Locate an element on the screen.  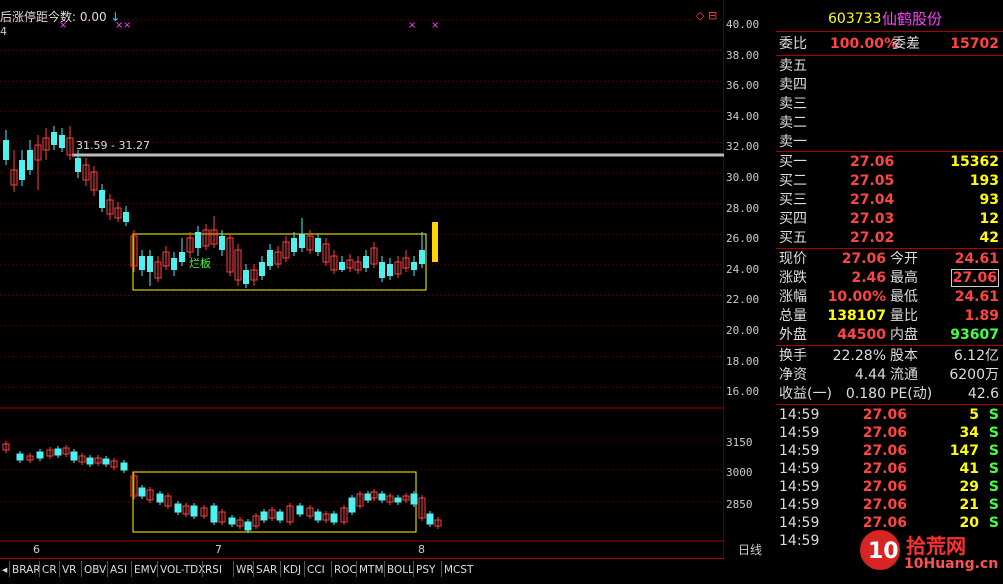
quote-label: 最低 is located at coordinates (904, 297).